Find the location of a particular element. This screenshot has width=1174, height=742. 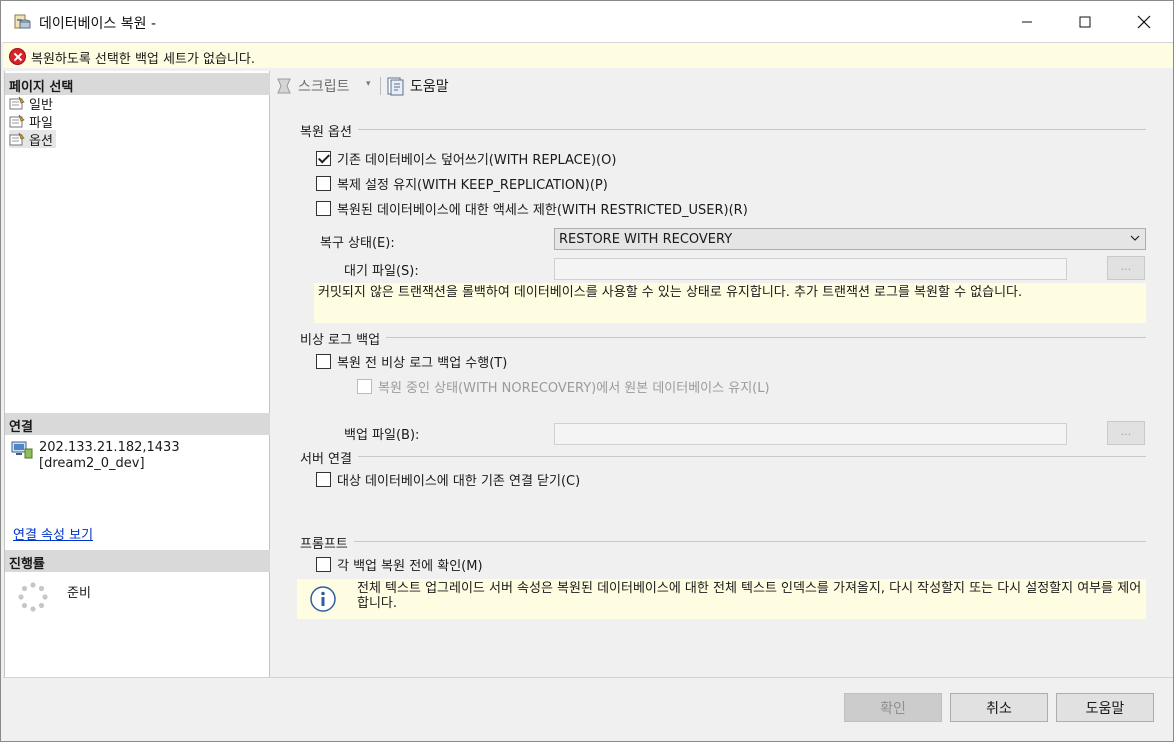

minimize-icon is located at coordinates (1027, 21).